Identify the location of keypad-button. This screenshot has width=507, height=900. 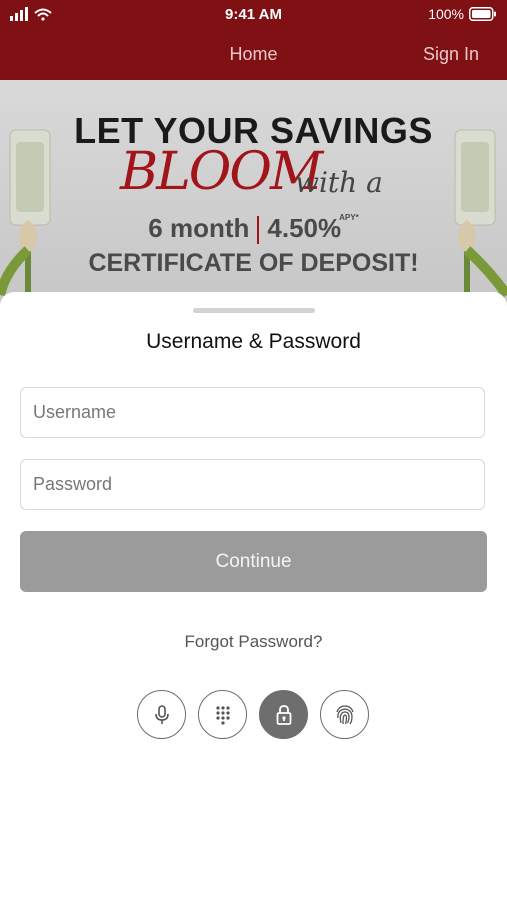
(222, 714).